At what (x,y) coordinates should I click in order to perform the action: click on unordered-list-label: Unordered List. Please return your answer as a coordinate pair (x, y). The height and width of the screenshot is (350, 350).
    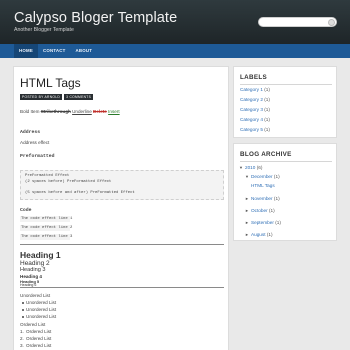
    Looking at the image, I should click on (35, 295).